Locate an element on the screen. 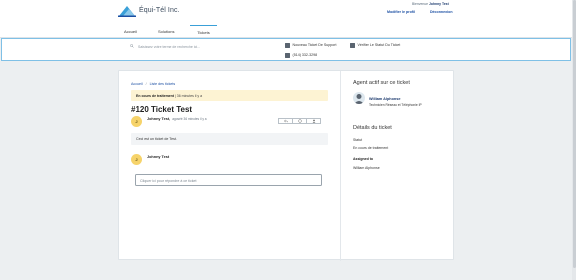 Image resolution: width=576 pixels, height=280 pixels. circle-icon is located at coordinates (299, 121).